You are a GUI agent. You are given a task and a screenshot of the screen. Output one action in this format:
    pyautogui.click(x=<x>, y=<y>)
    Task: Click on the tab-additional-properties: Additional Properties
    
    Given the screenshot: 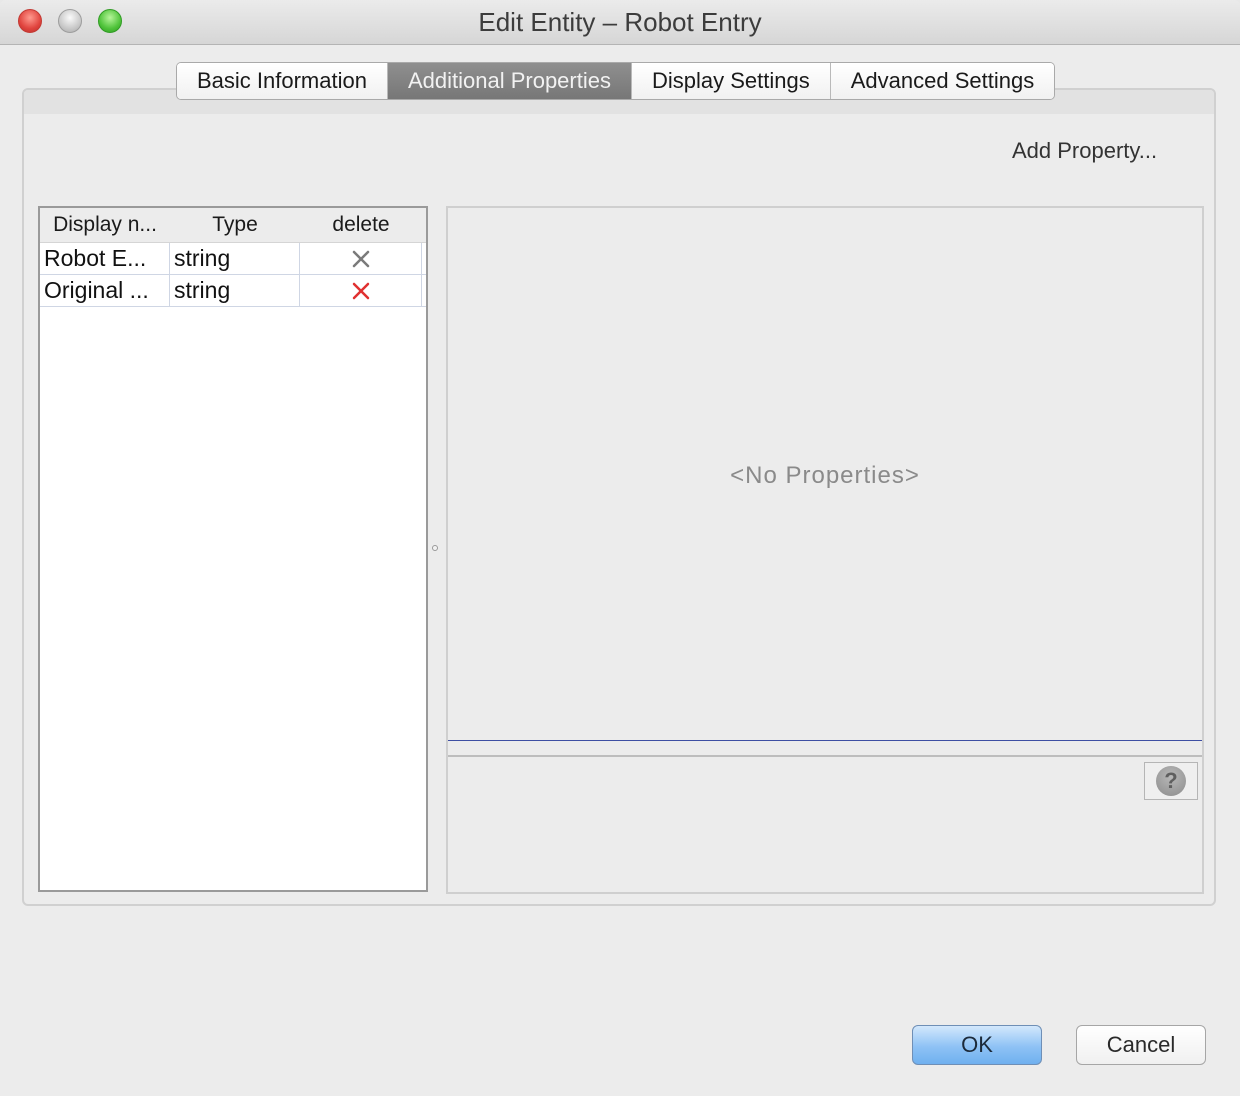 What is the action you would take?
    pyautogui.click(x=509, y=81)
    